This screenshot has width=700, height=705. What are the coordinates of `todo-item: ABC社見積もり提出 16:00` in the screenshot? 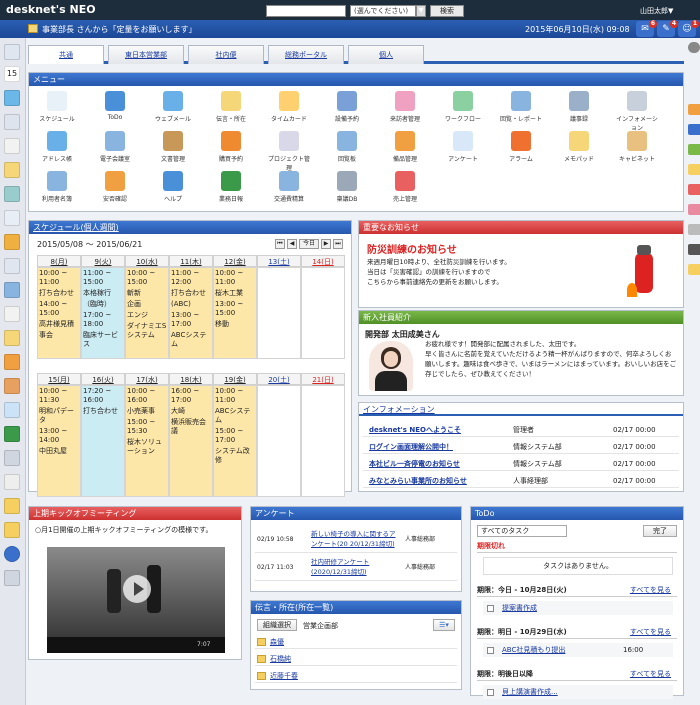 It's located at (578, 650).